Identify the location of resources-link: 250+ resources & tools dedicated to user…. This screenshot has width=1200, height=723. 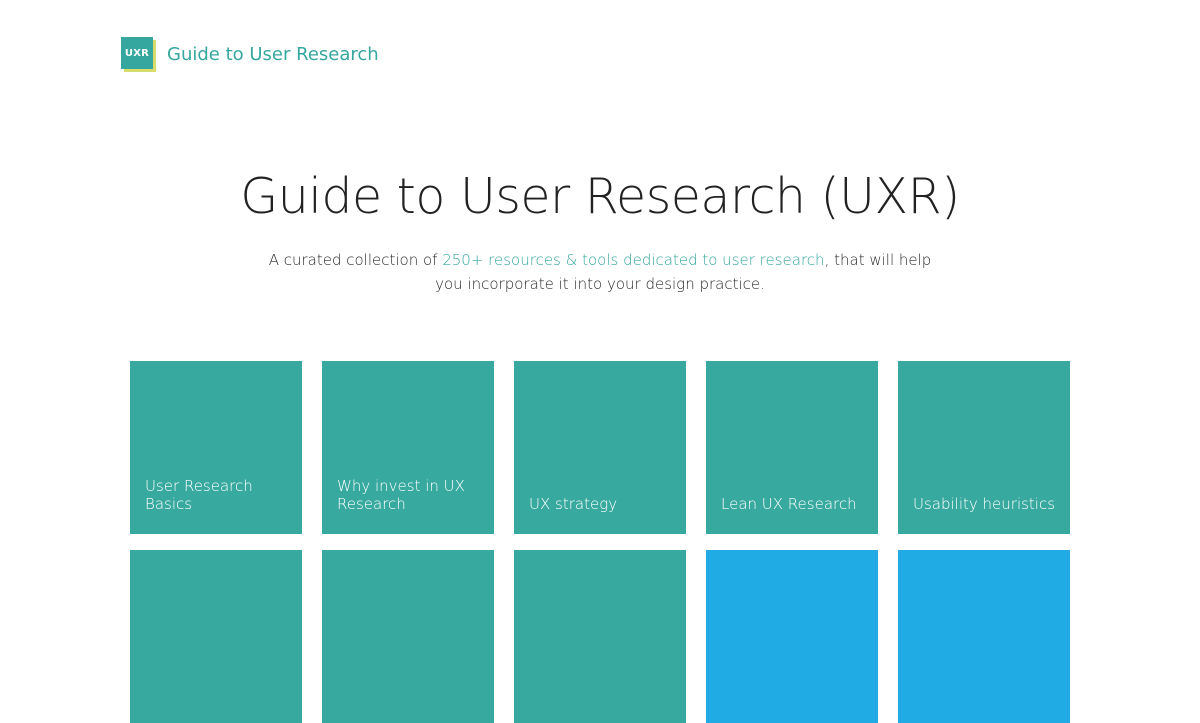
(633, 260).